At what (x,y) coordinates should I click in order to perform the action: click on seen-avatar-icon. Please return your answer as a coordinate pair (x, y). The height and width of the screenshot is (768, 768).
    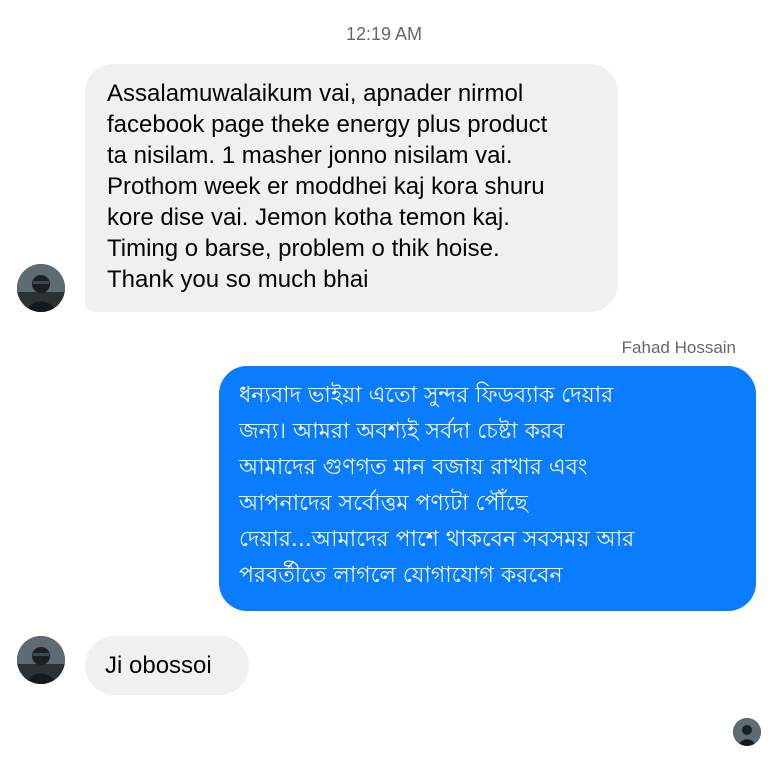
    Looking at the image, I should click on (747, 732).